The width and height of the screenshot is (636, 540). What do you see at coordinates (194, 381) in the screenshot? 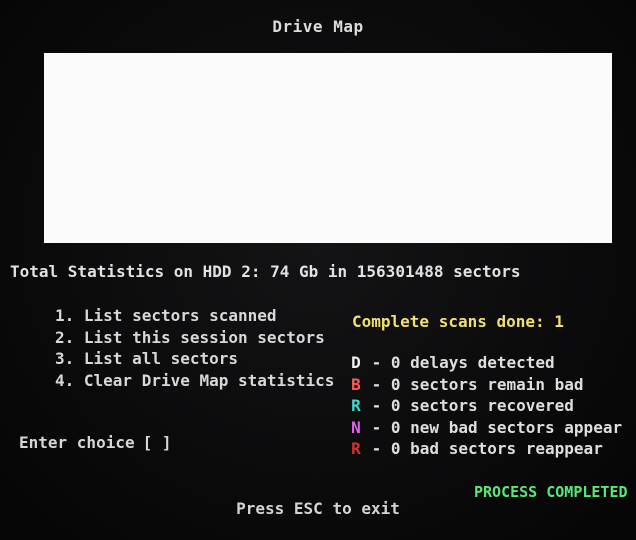
I see `menu-item-clear-stats: 4. Clear Drive Map statistics` at bounding box center [194, 381].